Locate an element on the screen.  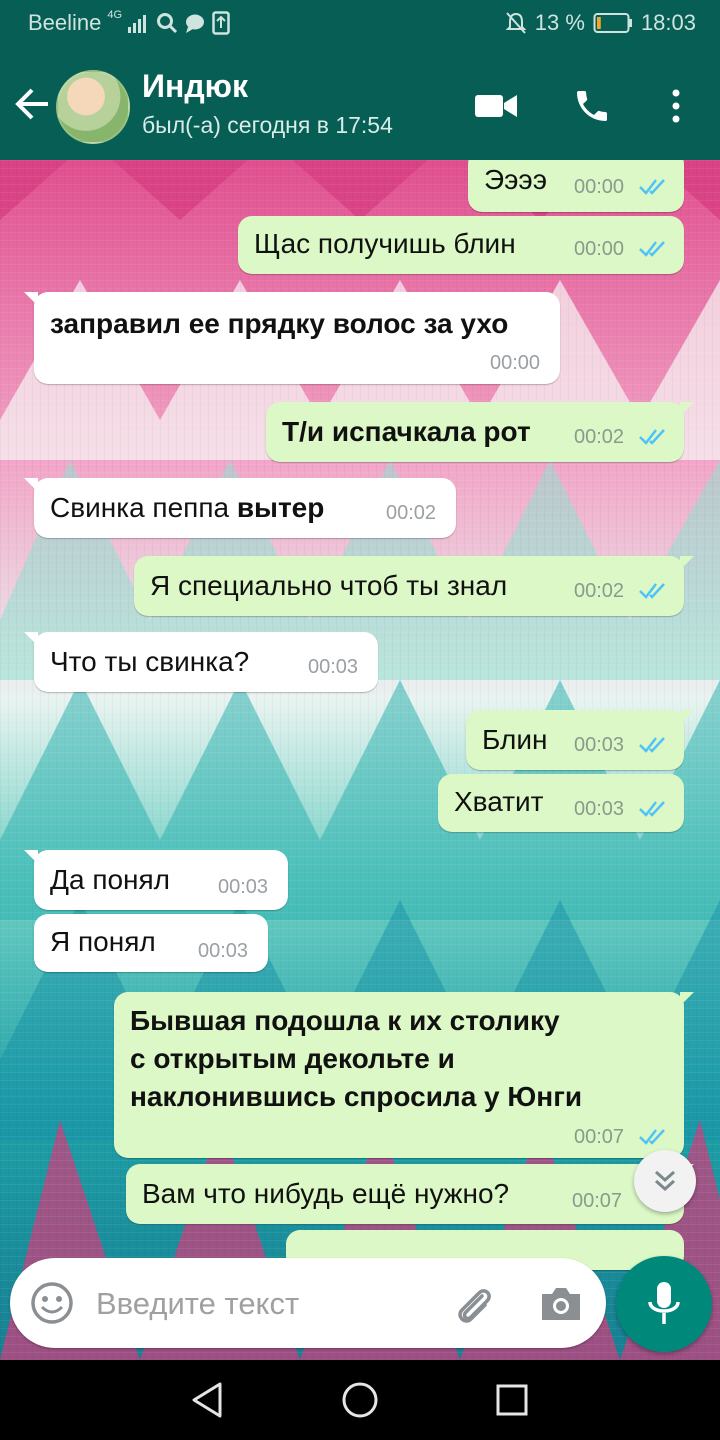
contact-name: Индюк is located at coordinates (195, 86).